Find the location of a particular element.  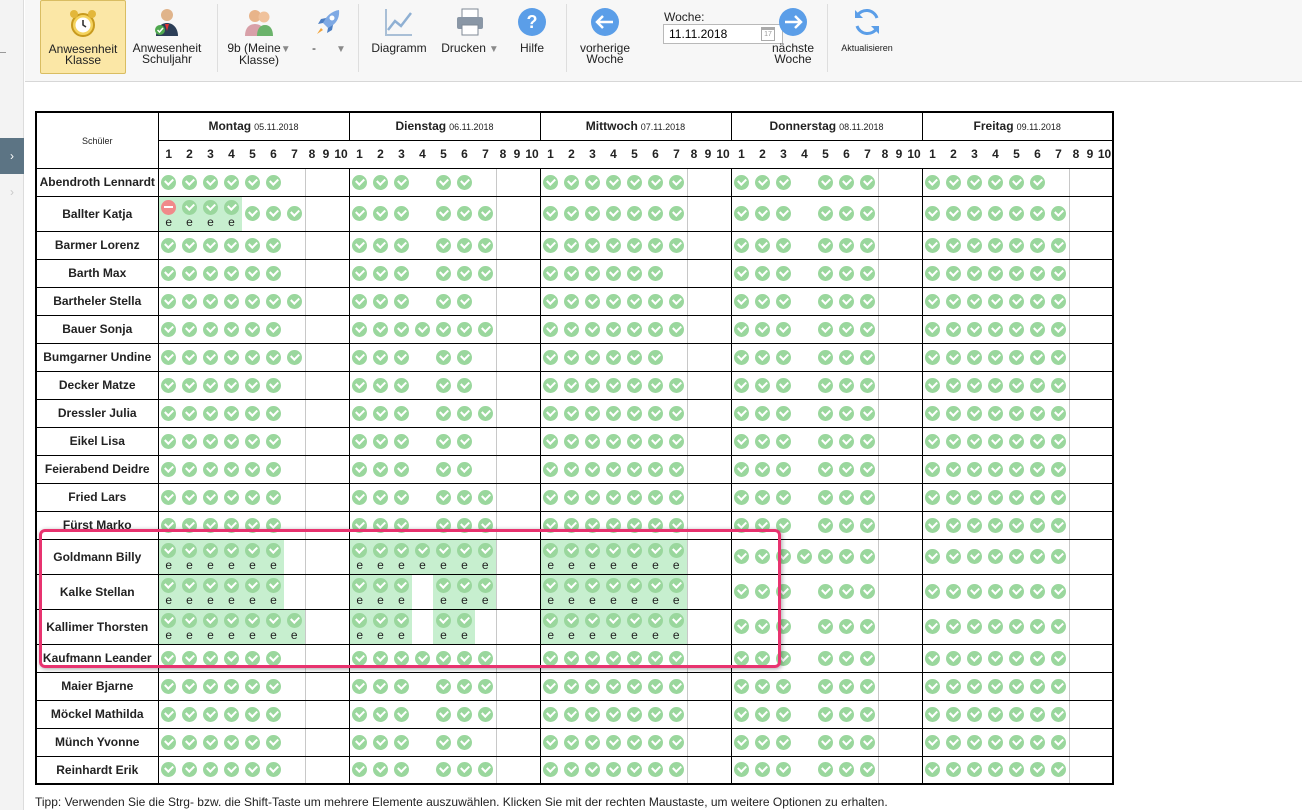

table-row: Bauer Sonja is located at coordinates (574, 329).